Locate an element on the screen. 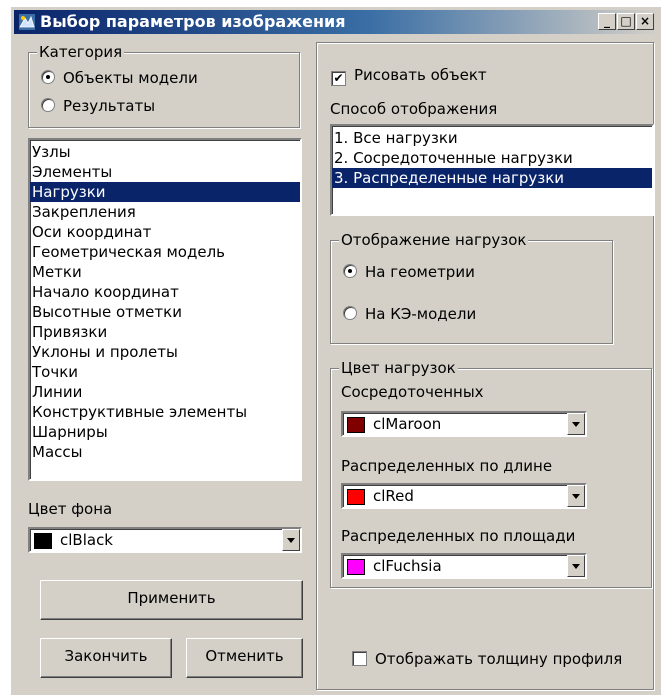 Image resolution: width=661 pixels, height=695 pixels. draw-object-label: Рисовать объект is located at coordinates (420, 75).